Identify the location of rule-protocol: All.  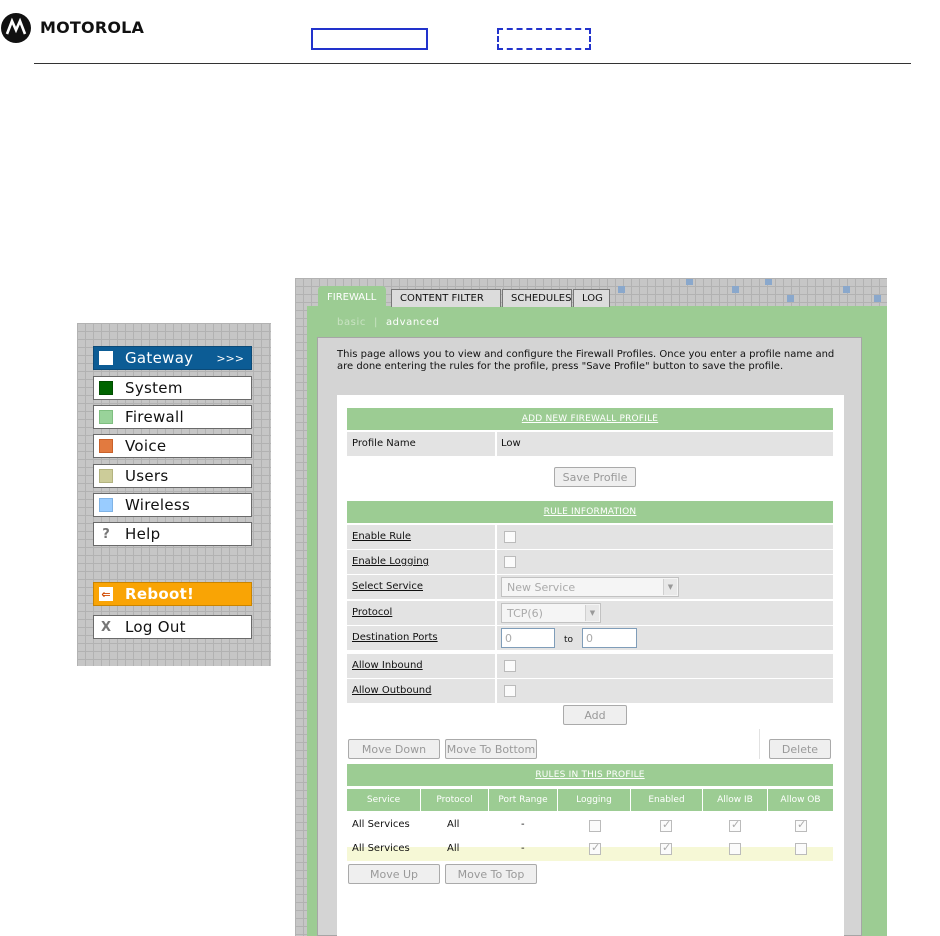
(453, 824).